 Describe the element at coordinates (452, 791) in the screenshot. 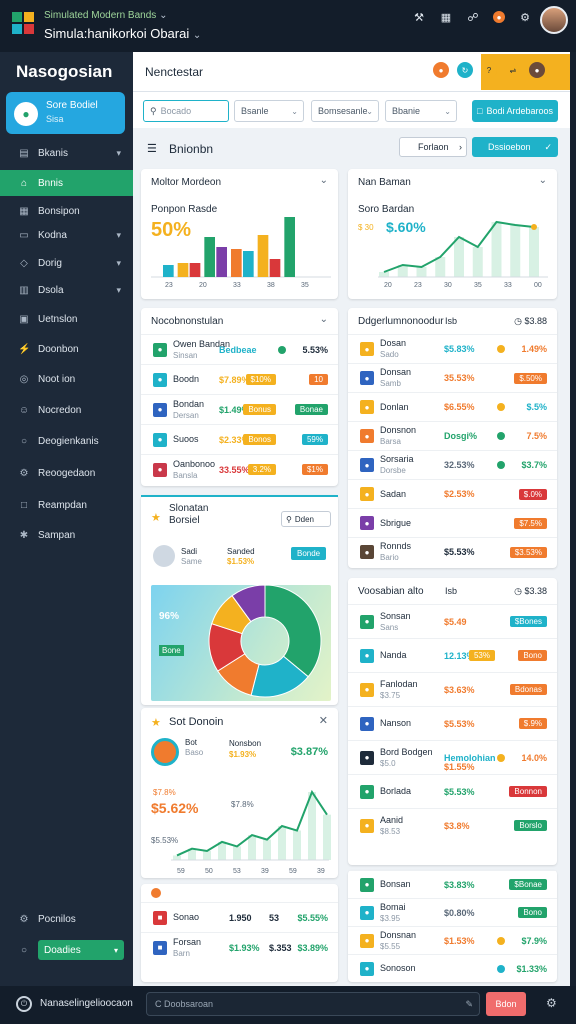

I see `list-item: ● Borlada $5.53% Bonnon` at that location.